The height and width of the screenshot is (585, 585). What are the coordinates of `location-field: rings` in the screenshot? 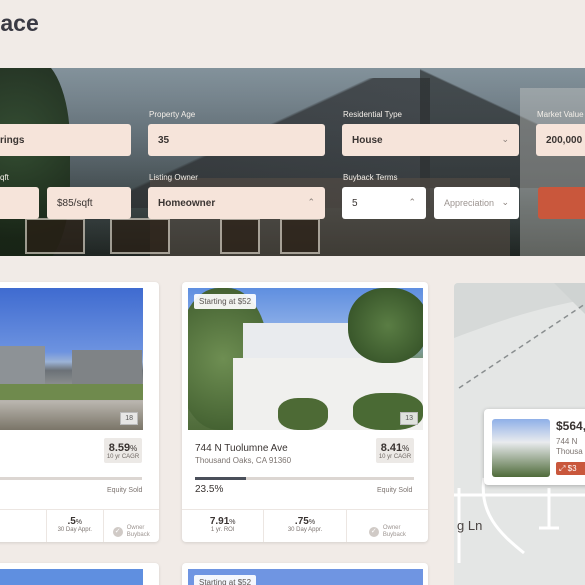 It's located at (65, 140).